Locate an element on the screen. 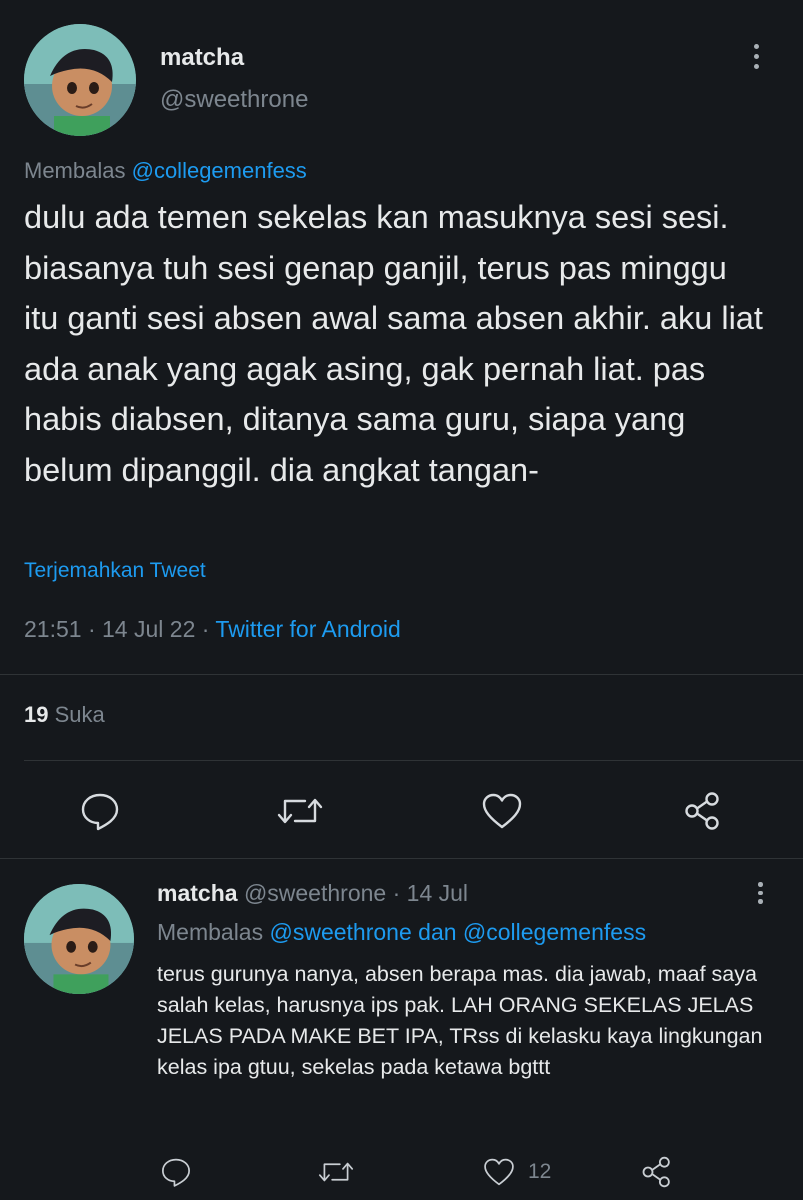 The width and height of the screenshot is (803, 1200). reply-to-link: @collegemenfess is located at coordinates (219, 170).